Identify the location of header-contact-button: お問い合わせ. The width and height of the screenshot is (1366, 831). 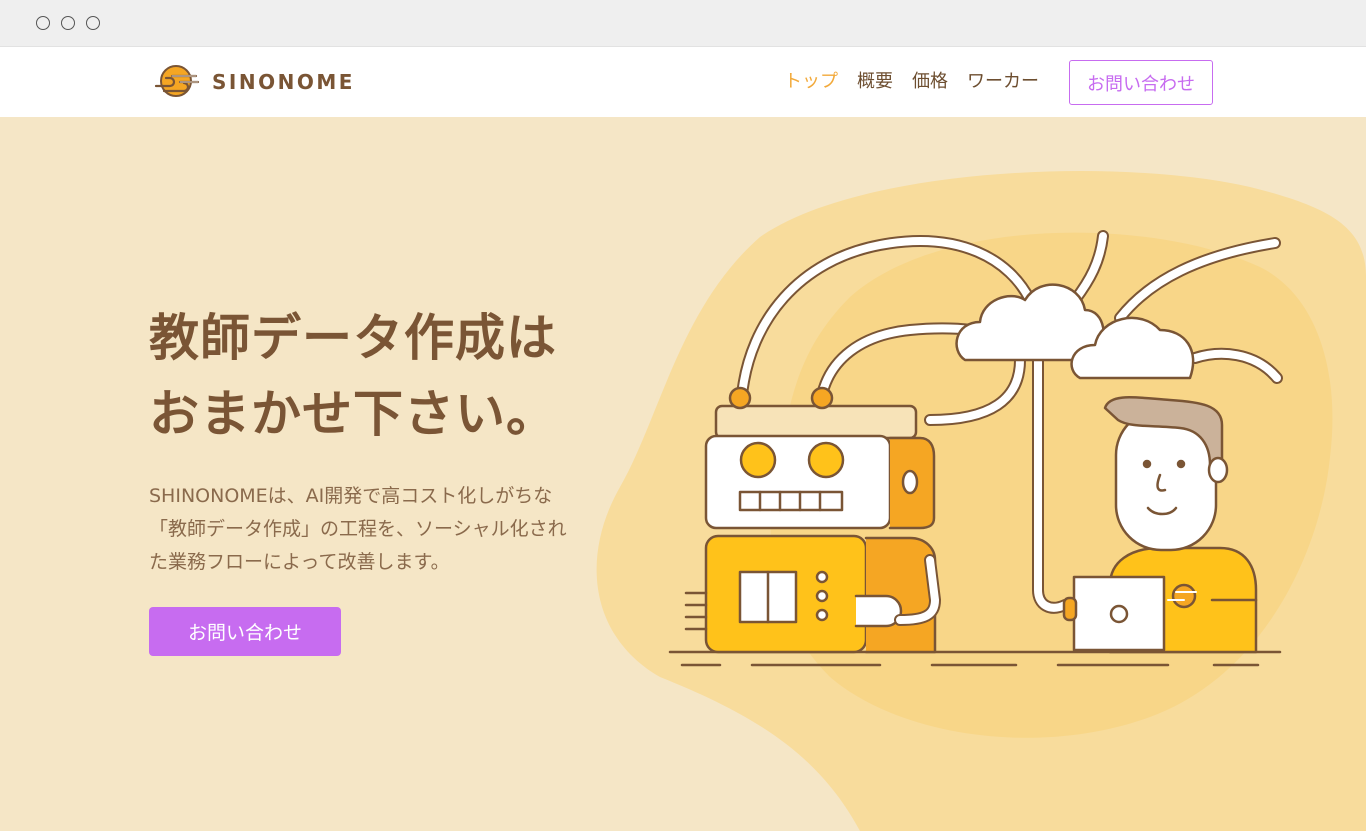
(1141, 82).